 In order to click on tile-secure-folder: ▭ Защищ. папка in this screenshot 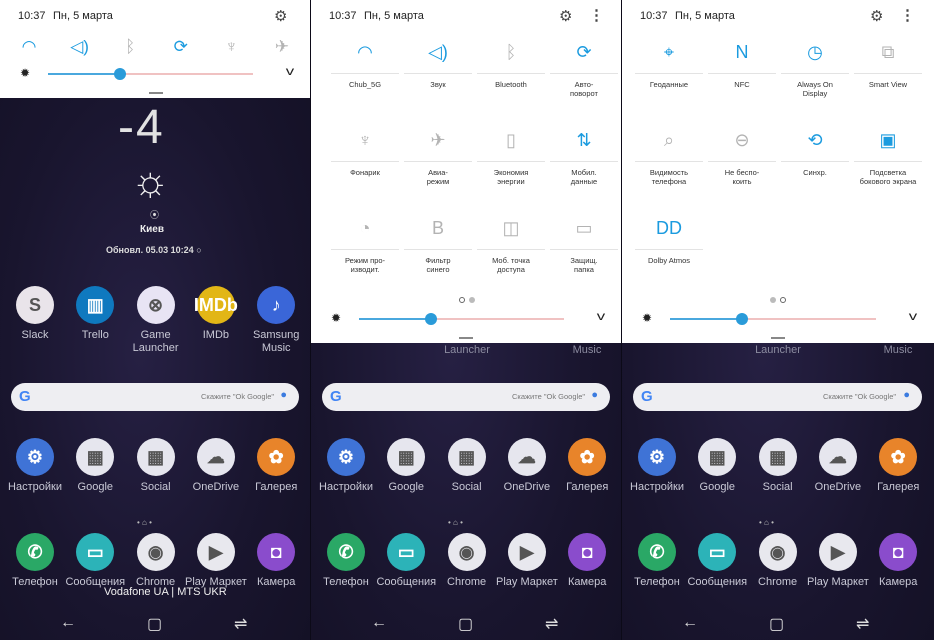, I will do `click(584, 251)`.